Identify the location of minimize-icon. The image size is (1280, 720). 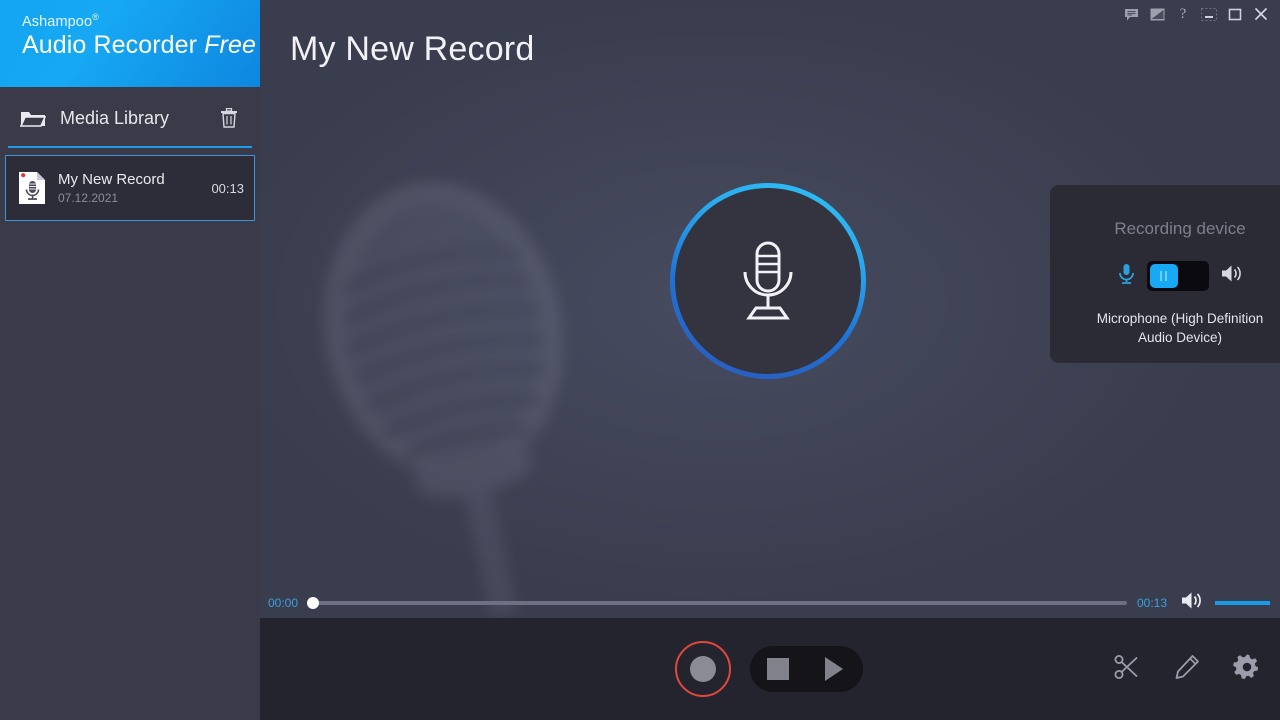
(1209, 14).